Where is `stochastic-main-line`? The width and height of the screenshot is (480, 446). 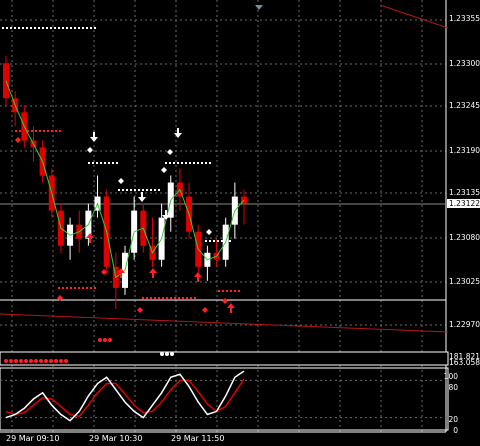
stochastic-main-line is located at coordinates (125, 396).